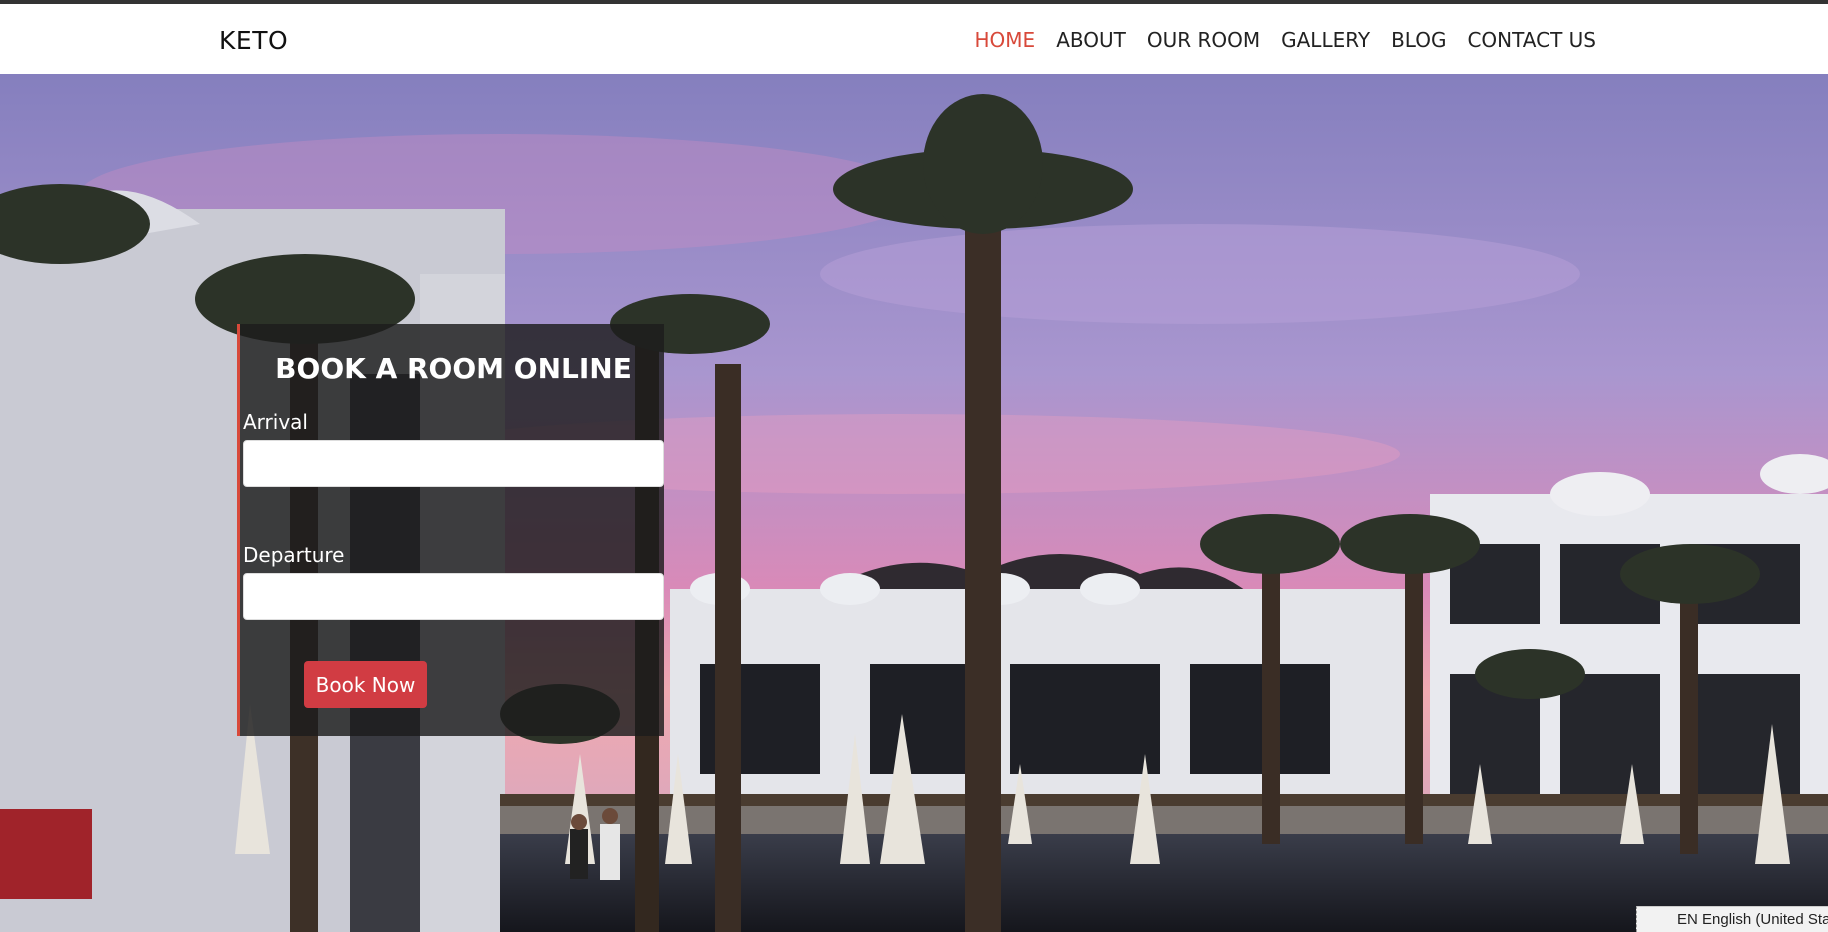 The height and width of the screenshot is (932, 1828). What do you see at coordinates (1418, 40) in the screenshot?
I see `nav-blog: BLOG` at bounding box center [1418, 40].